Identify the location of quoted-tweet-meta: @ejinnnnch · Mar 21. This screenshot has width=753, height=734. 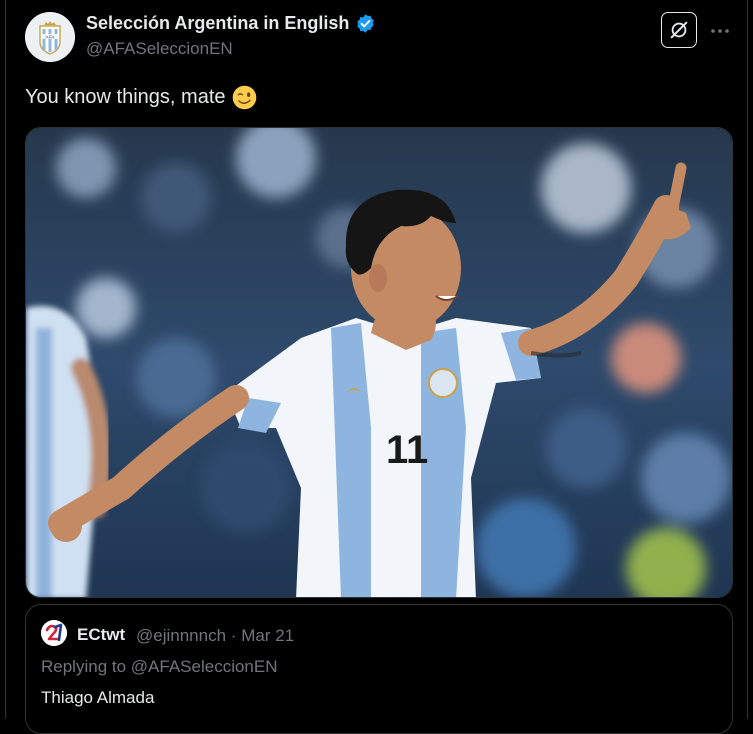
(215, 636).